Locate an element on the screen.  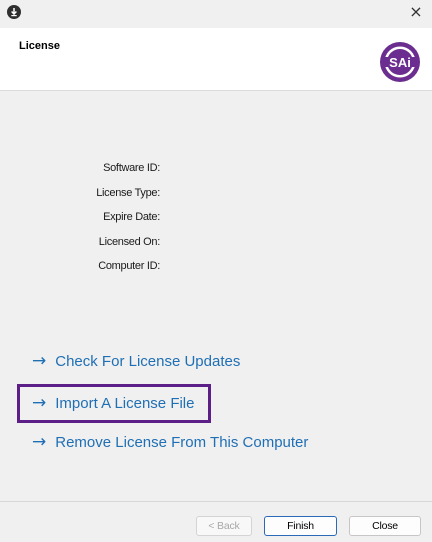
info-row-expire-date: Expire Date: is located at coordinates (216, 221).